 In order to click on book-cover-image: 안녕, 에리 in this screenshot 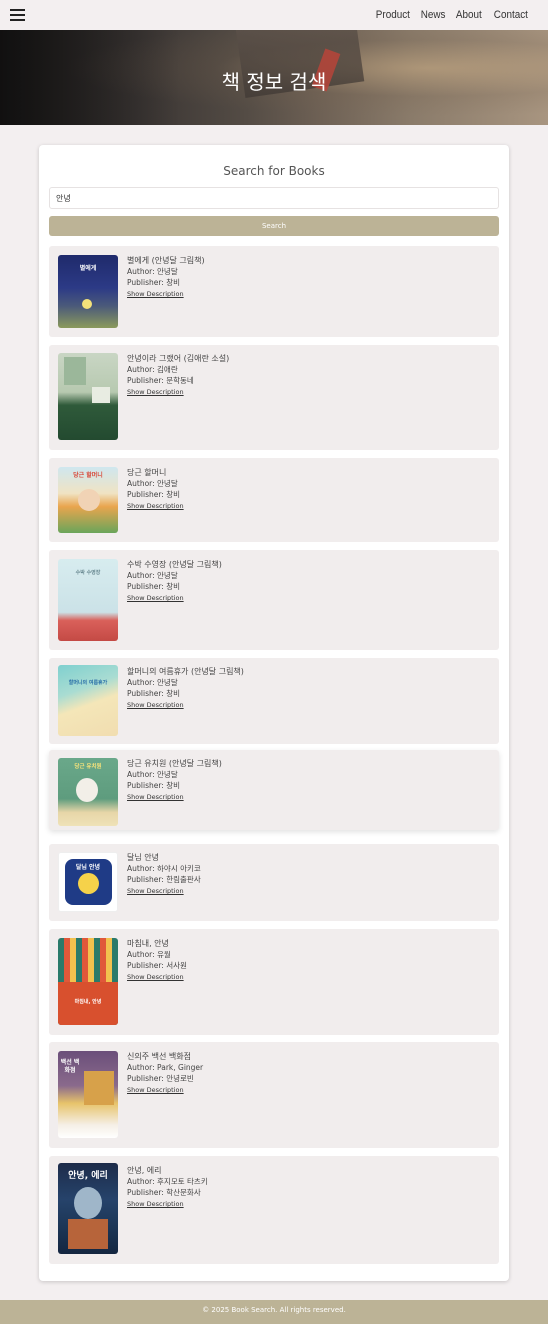, I will do `click(88, 1208)`.